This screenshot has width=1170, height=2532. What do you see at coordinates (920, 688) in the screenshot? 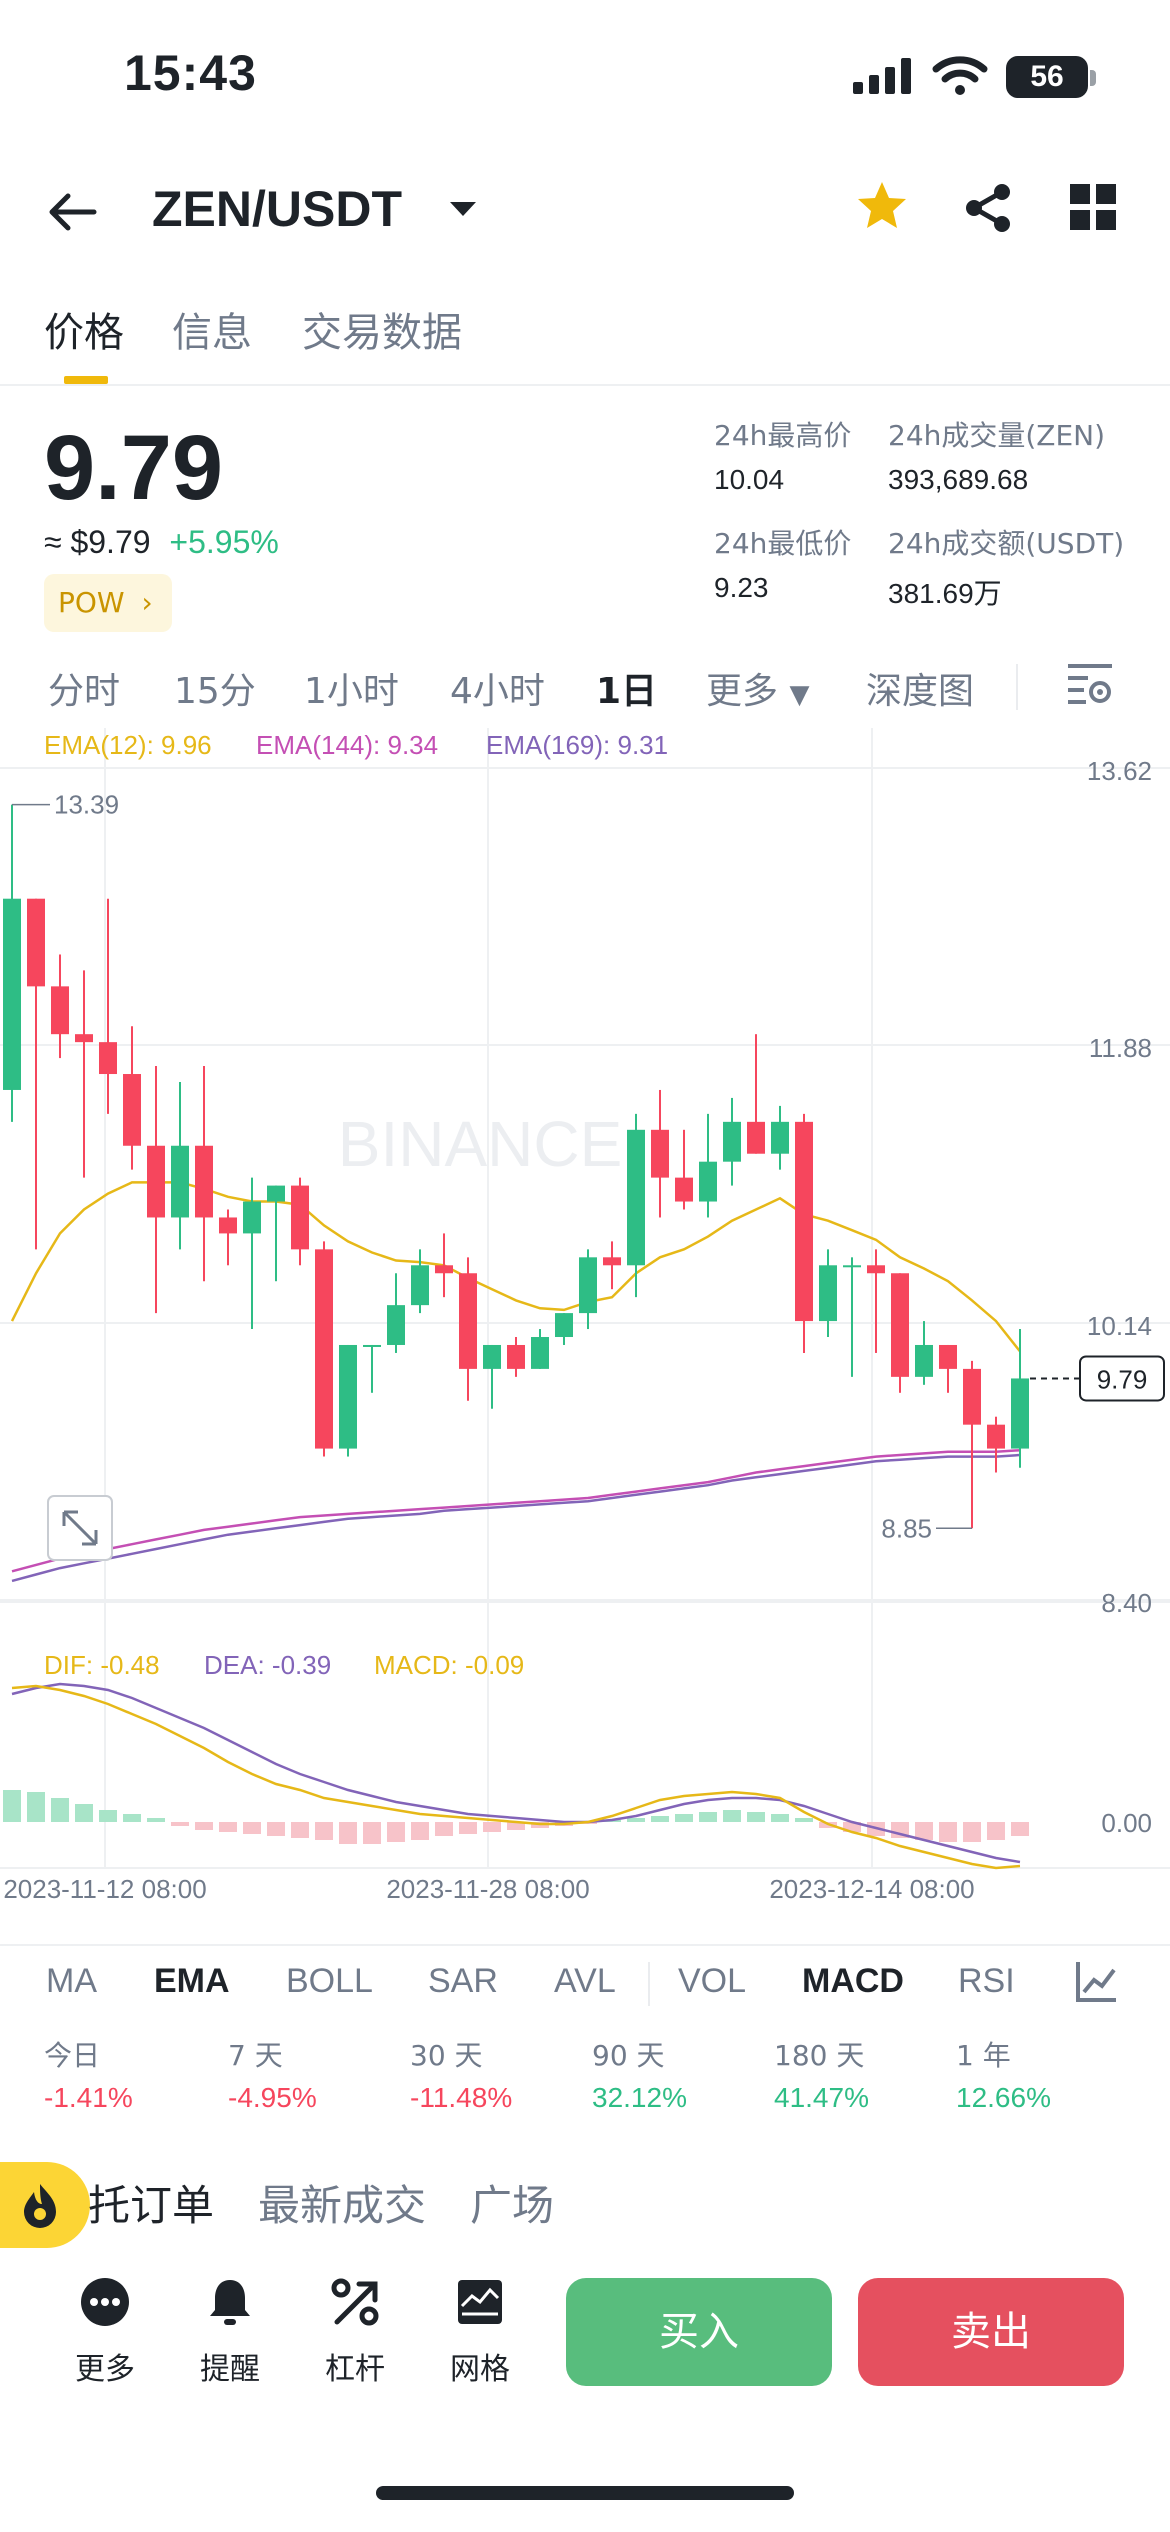
I see `interval-depth: 深度图` at bounding box center [920, 688].